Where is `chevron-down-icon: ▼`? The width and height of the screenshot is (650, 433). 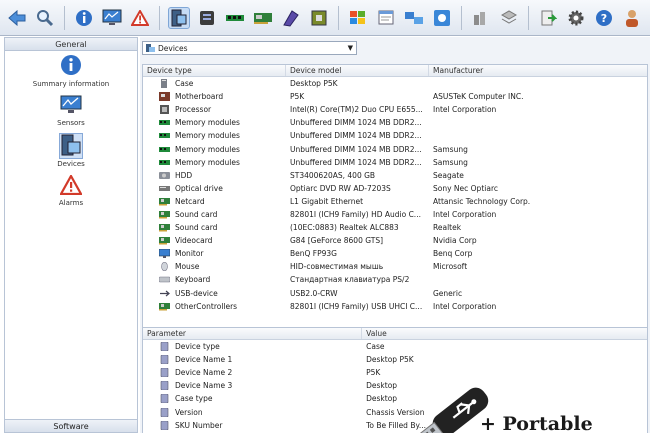
chevron-down-icon: ▼ is located at coordinates (350, 48).